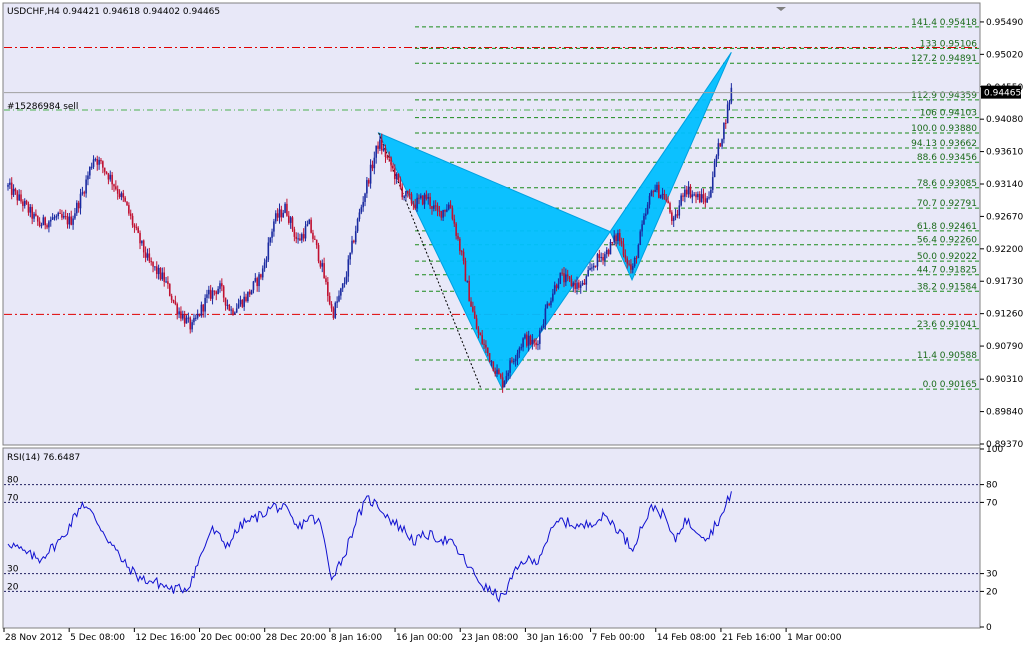 This screenshot has height=649, width=1024. I want to click on fib-level-label: 56.4 0.92260, so click(947, 241).